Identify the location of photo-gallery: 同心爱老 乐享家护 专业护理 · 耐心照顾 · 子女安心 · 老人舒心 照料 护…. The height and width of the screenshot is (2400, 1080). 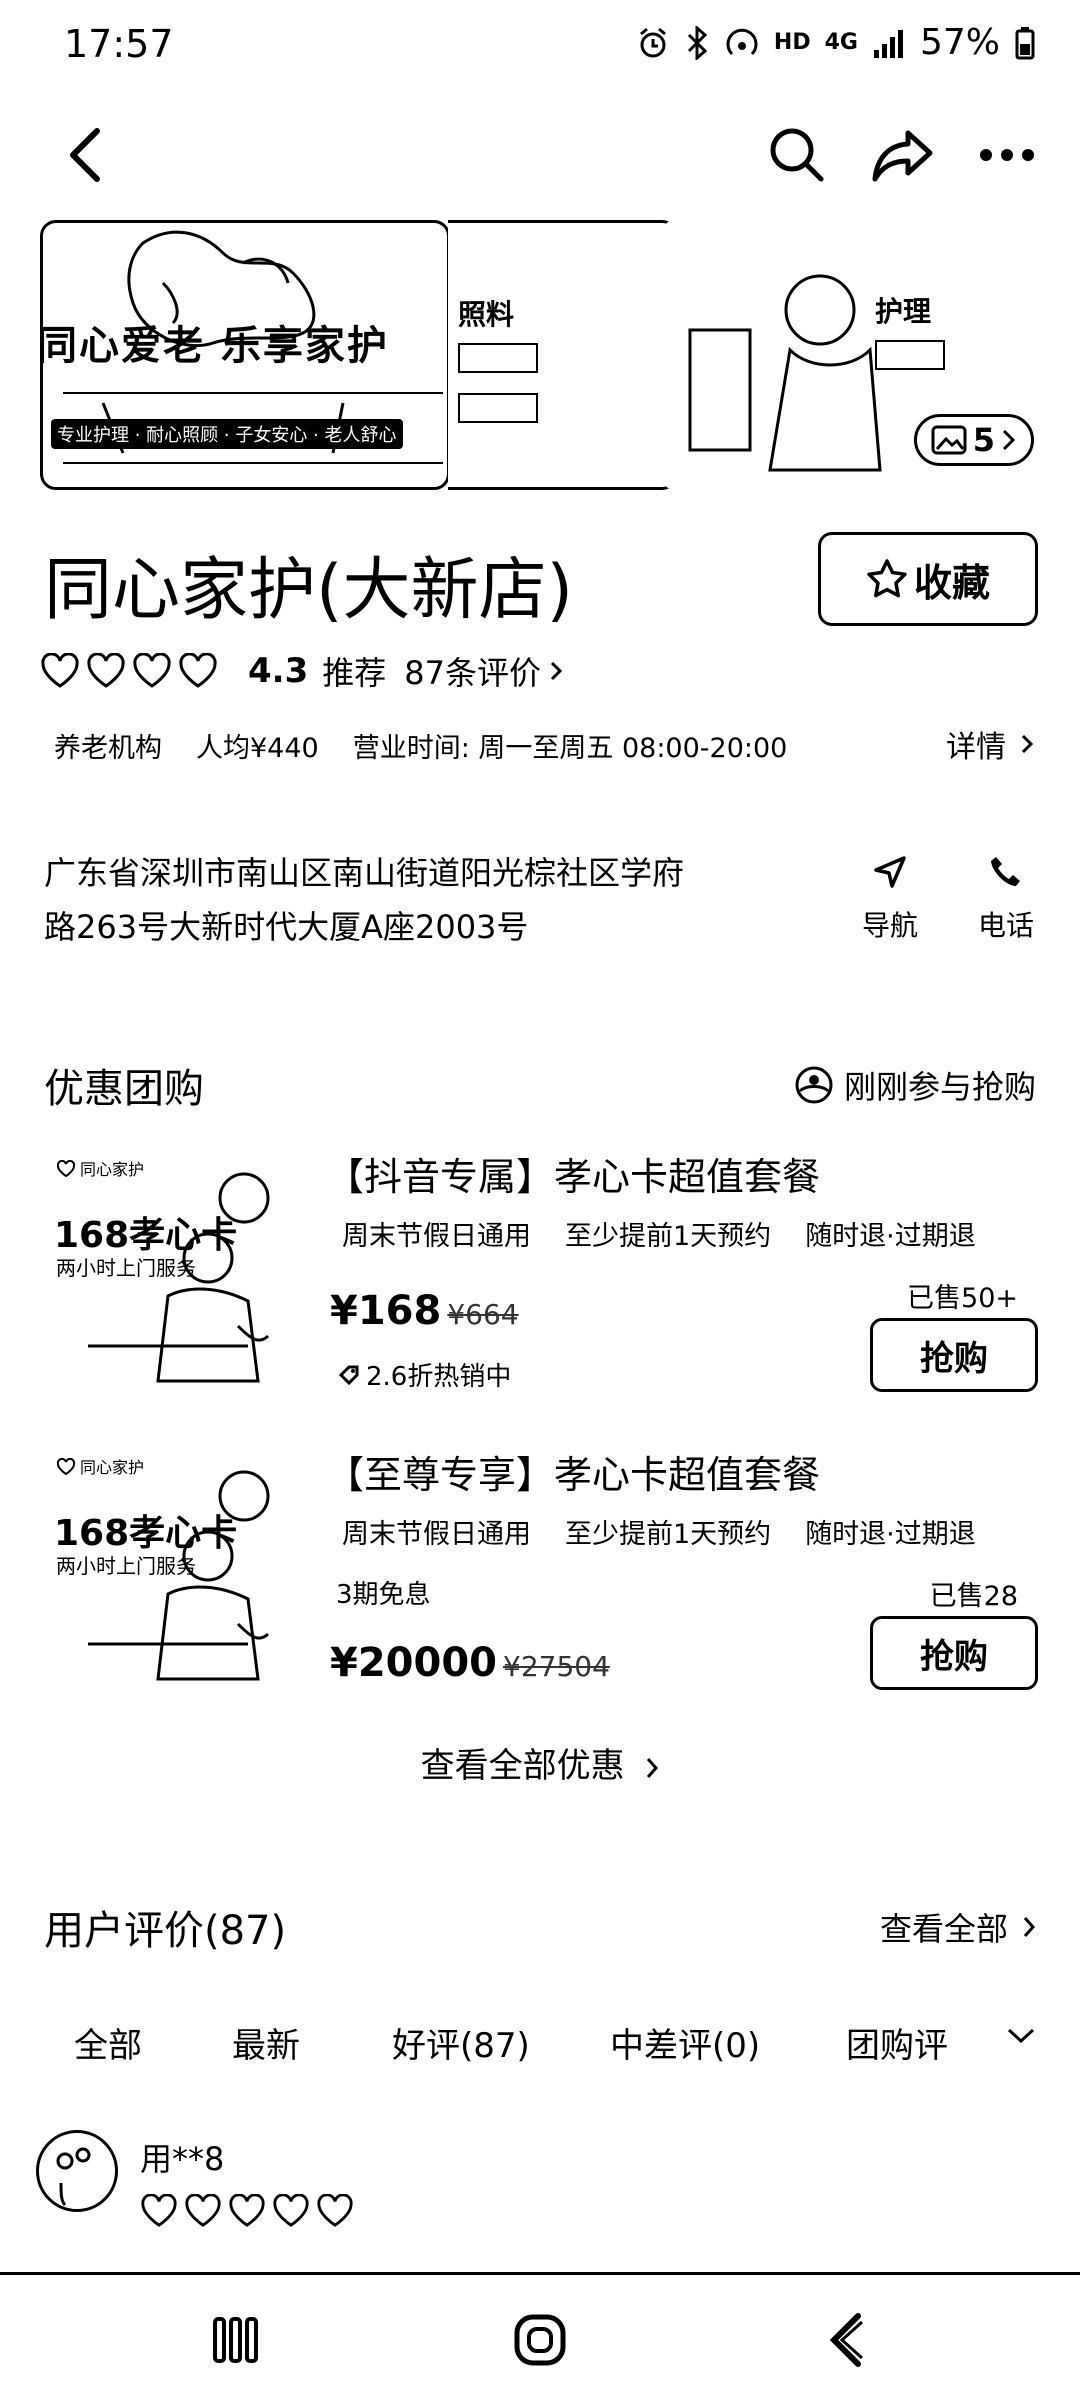
(540, 354).